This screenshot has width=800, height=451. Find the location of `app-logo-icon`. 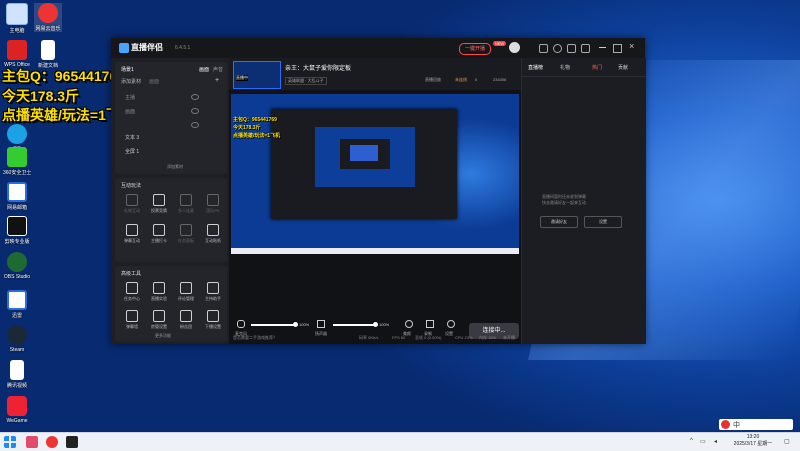

app-logo-icon is located at coordinates (124, 47).